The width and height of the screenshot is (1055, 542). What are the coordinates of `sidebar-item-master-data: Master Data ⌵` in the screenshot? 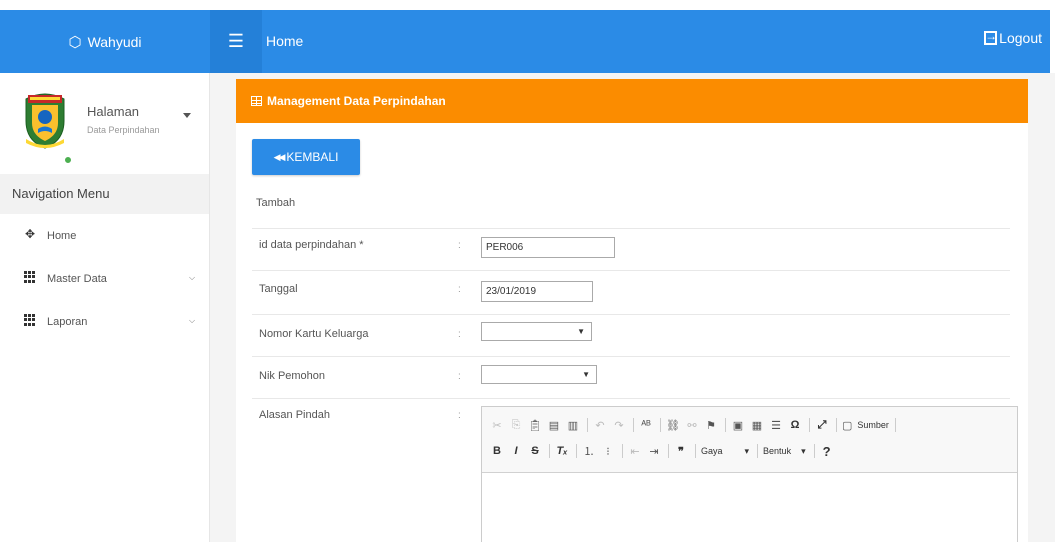 It's located at (104, 278).